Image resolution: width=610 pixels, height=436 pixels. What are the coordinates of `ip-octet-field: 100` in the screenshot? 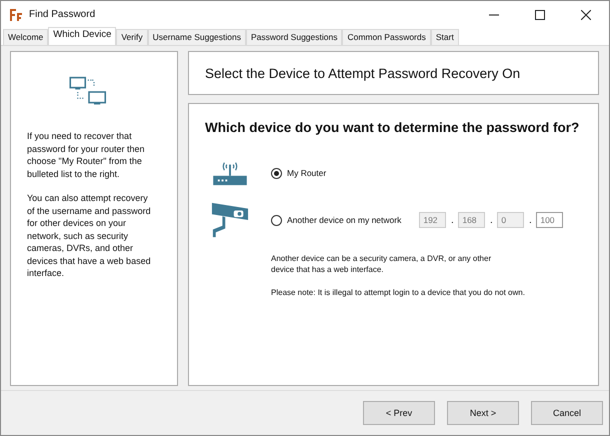 It's located at (550, 220).